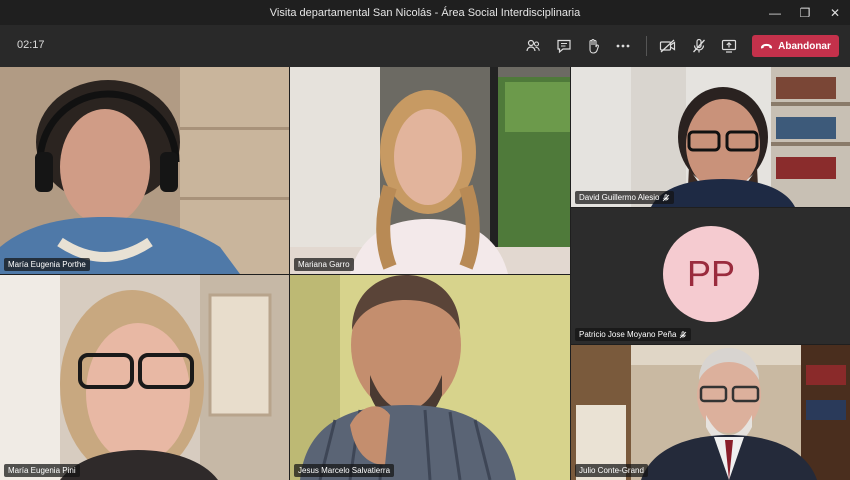 The image size is (850, 480). I want to click on participant-name: María Eugenia Pini, so click(42, 470).